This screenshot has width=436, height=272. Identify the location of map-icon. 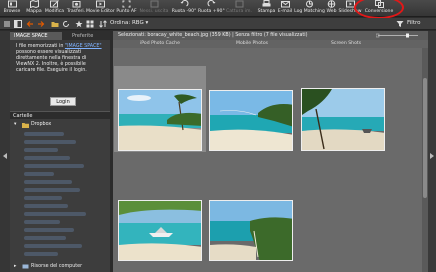
(34, 4).